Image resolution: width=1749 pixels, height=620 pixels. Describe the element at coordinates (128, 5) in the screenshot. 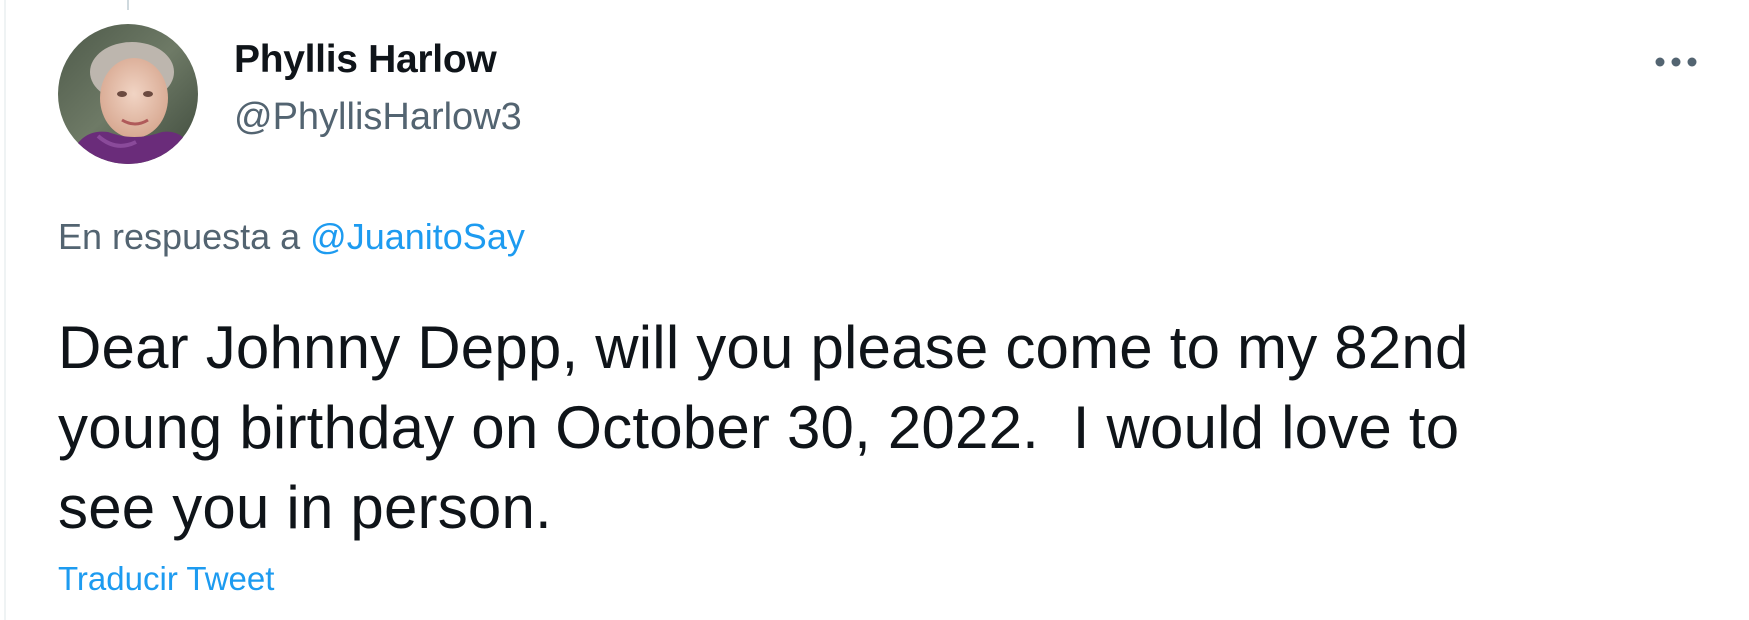

I see `thread-connector-line` at that location.